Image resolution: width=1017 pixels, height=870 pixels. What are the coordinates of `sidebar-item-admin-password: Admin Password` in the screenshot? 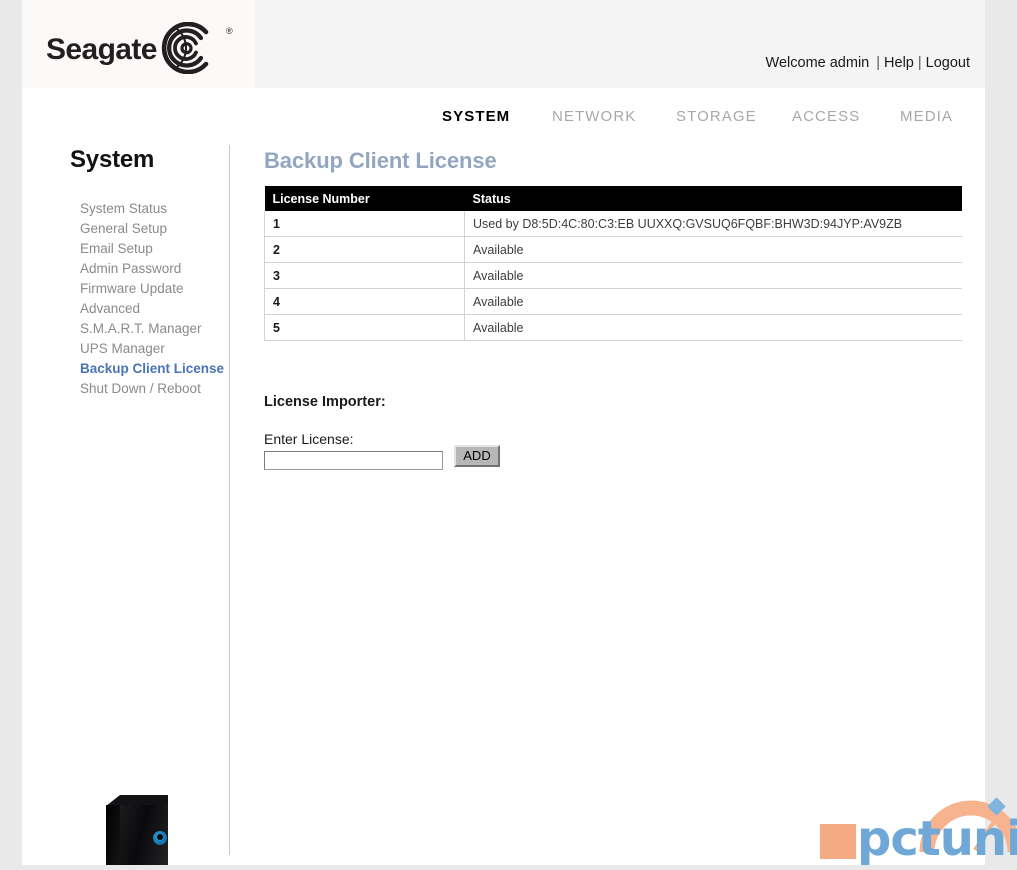 It's located at (155, 269).